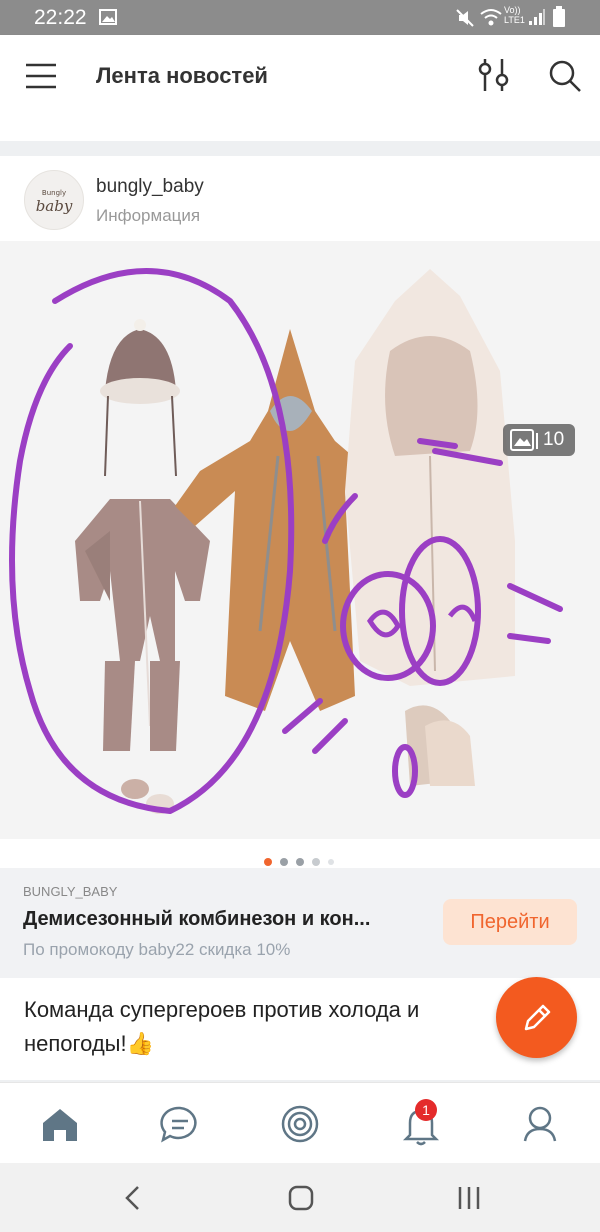 The width and height of the screenshot is (600, 1232). What do you see at coordinates (150, 187) in the screenshot?
I see `post-author: bungly_baby` at bounding box center [150, 187].